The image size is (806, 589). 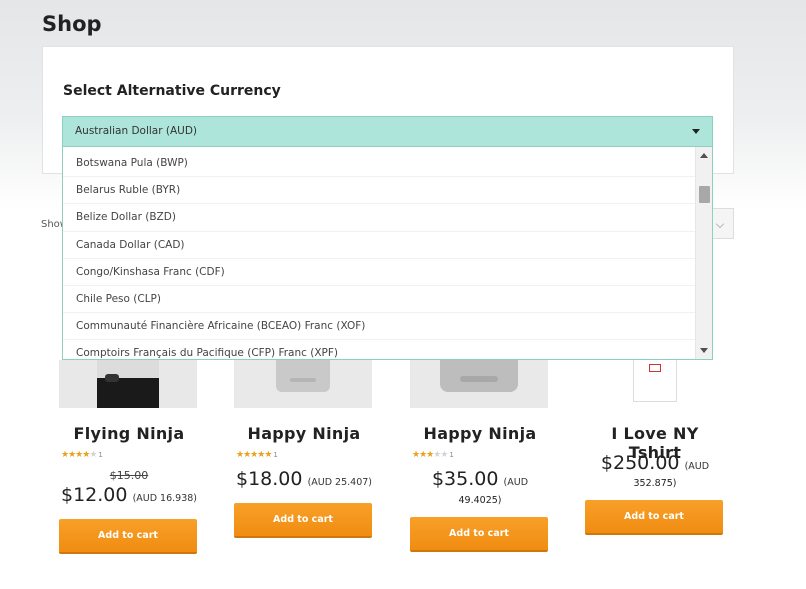 I want to click on hoodie-image-body, so click(x=303, y=376).